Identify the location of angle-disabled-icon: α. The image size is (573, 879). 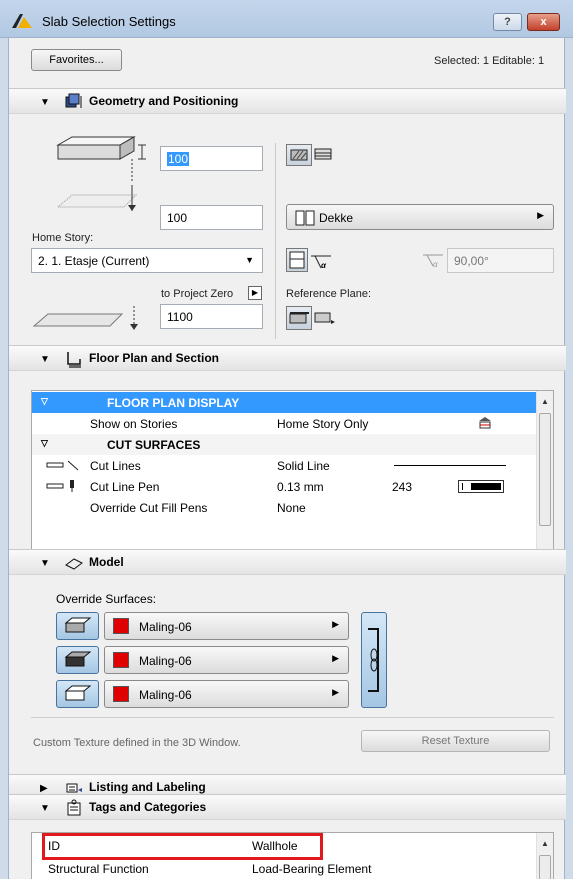
(433, 261).